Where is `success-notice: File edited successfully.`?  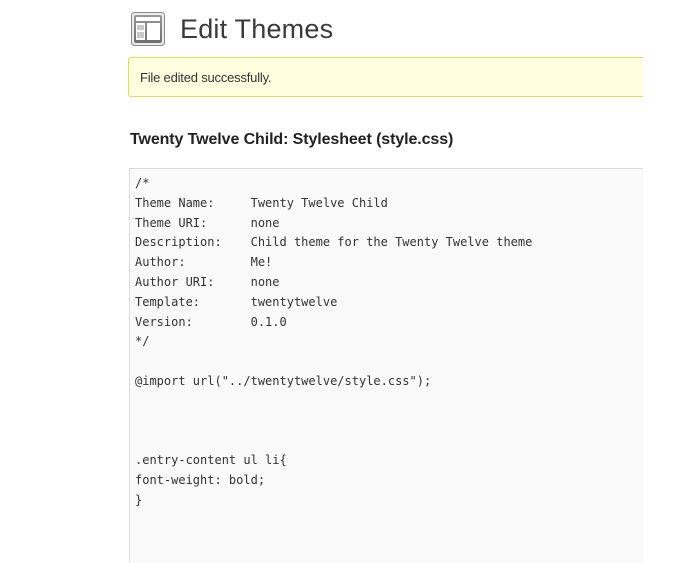 success-notice: File edited successfully. is located at coordinates (385, 77).